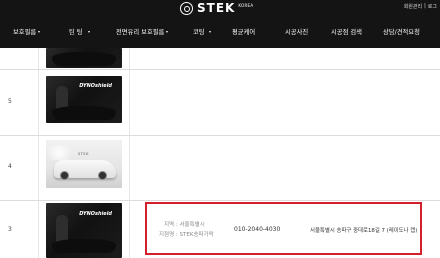 The width and height of the screenshot is (440, 258). What do you see at coordinates (432, 6) in the screenshot?
I see `login-link: 로그` at bounding box center [432, 6].